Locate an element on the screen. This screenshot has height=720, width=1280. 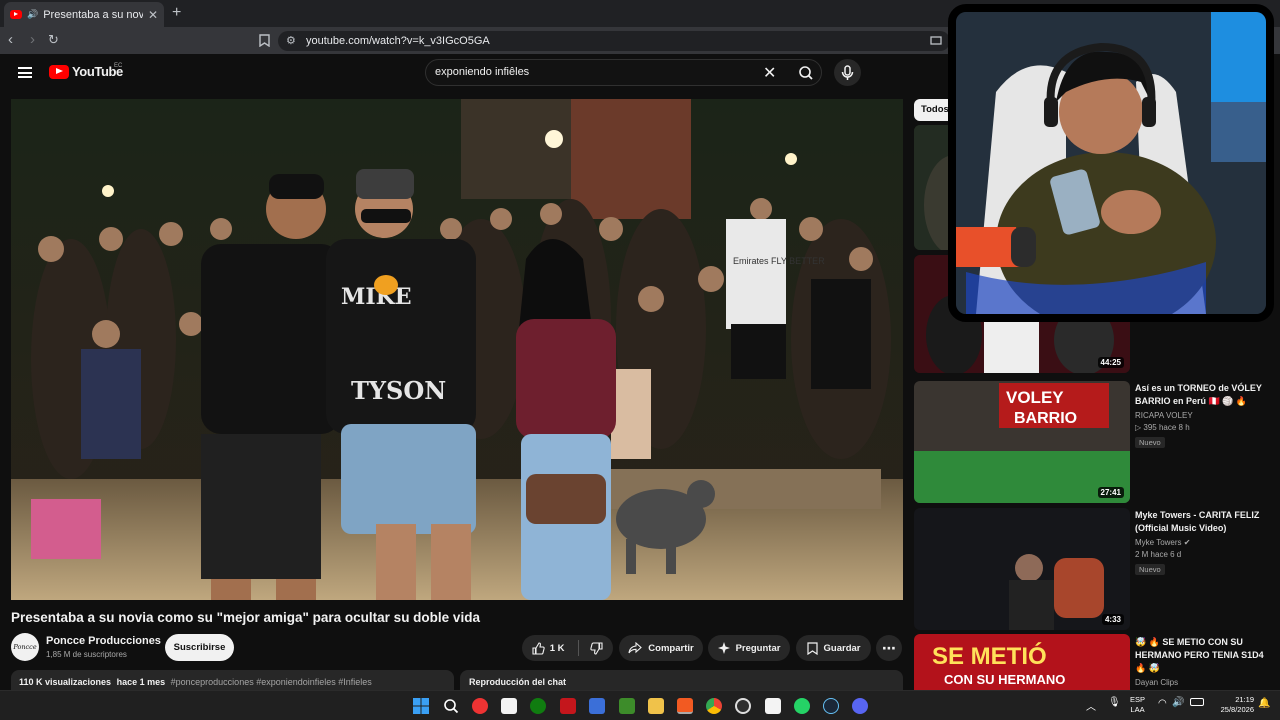
save-label: Guardar is located at coordinates (842, 648).